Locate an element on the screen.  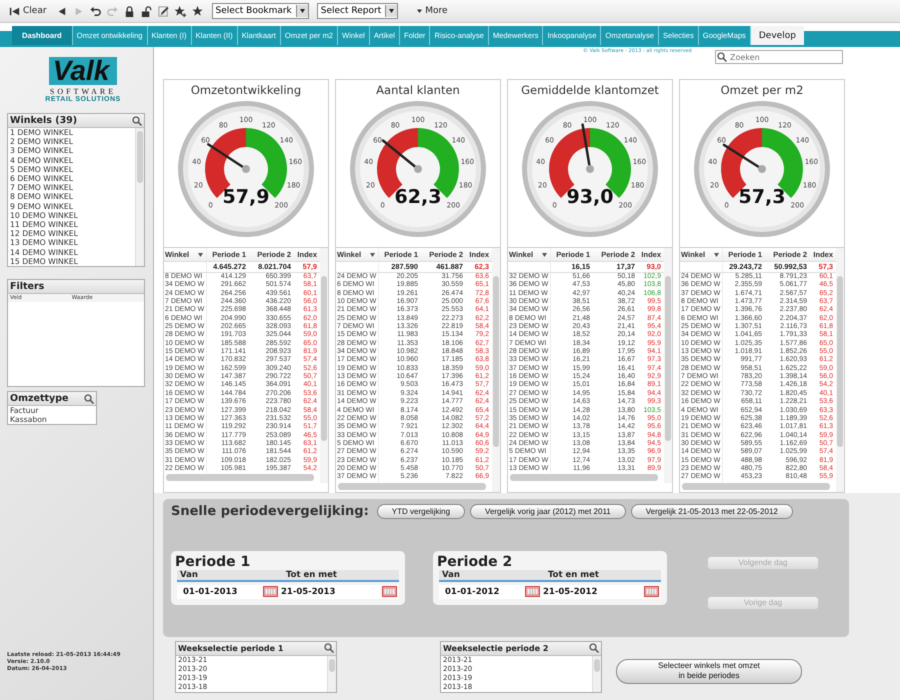
unlock-icon is located at coordinates (146, 11).